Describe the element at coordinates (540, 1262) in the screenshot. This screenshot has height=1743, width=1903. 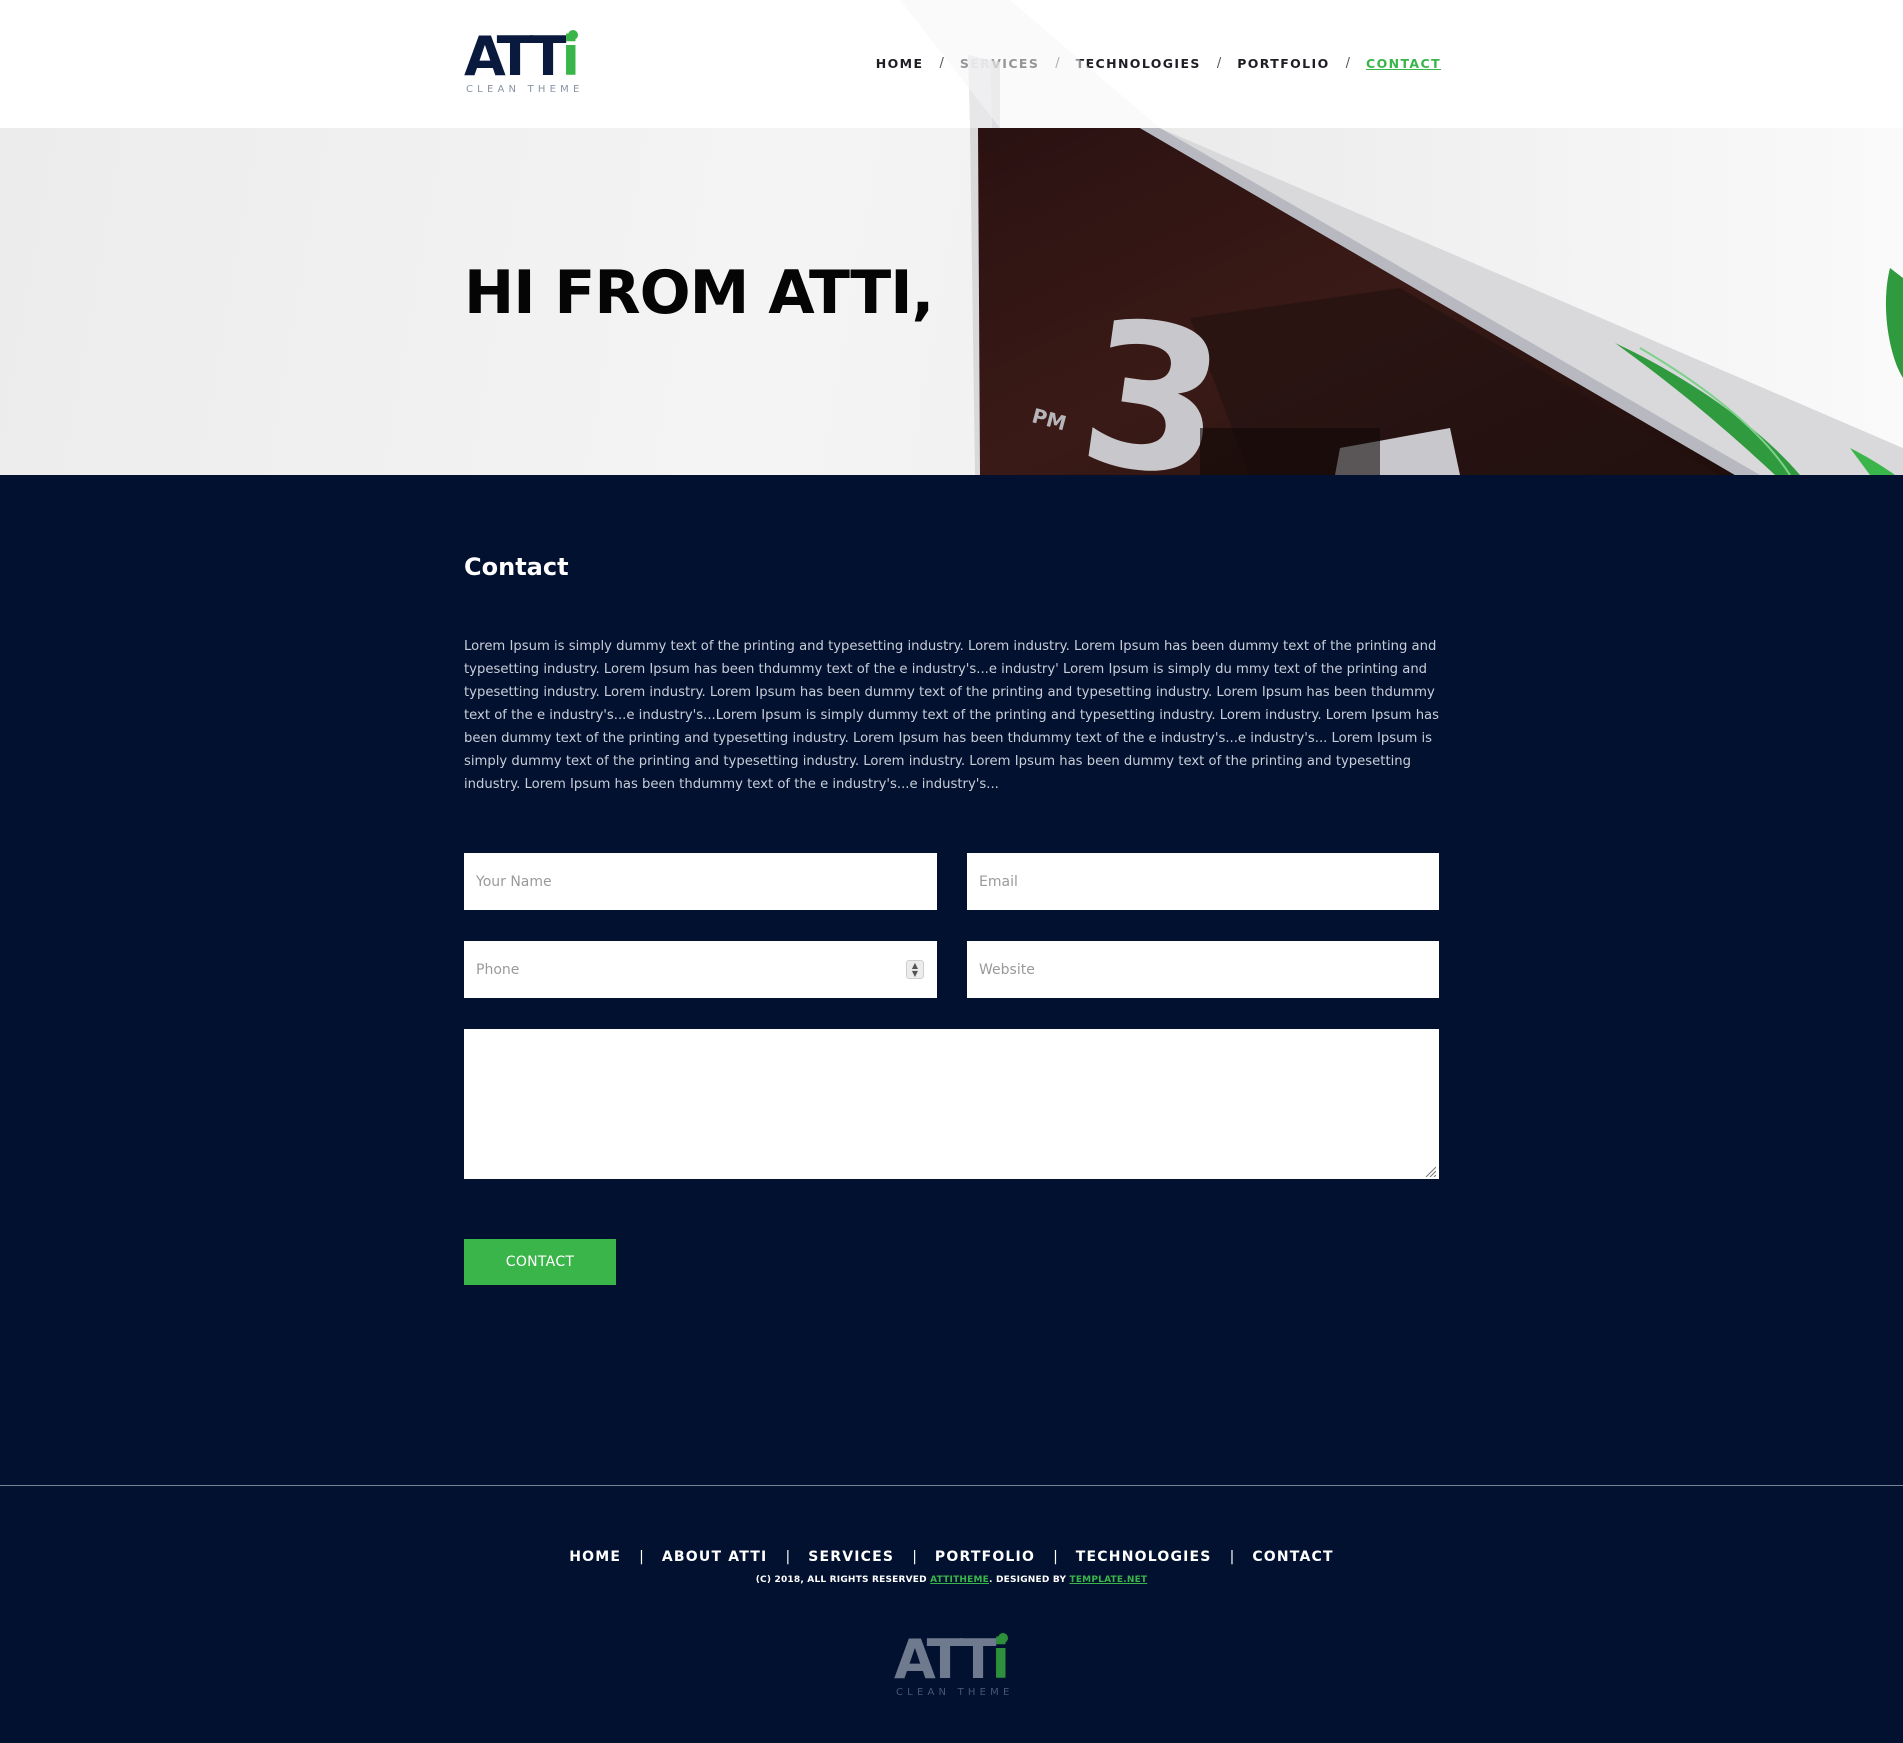
I see `contact-submit-button: CONTACT` at that location.